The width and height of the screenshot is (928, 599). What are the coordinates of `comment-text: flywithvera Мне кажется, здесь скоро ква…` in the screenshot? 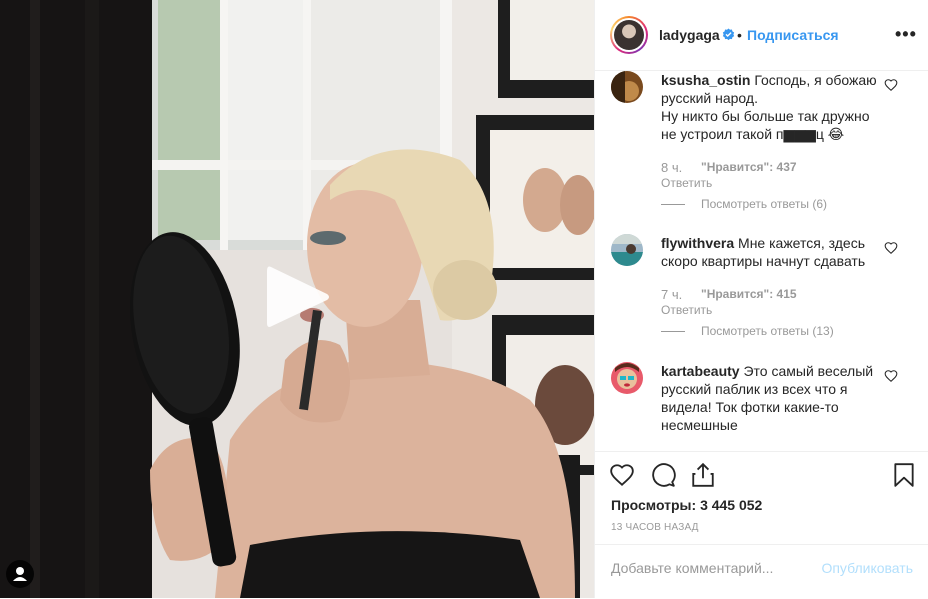 It's located at (773, 252).